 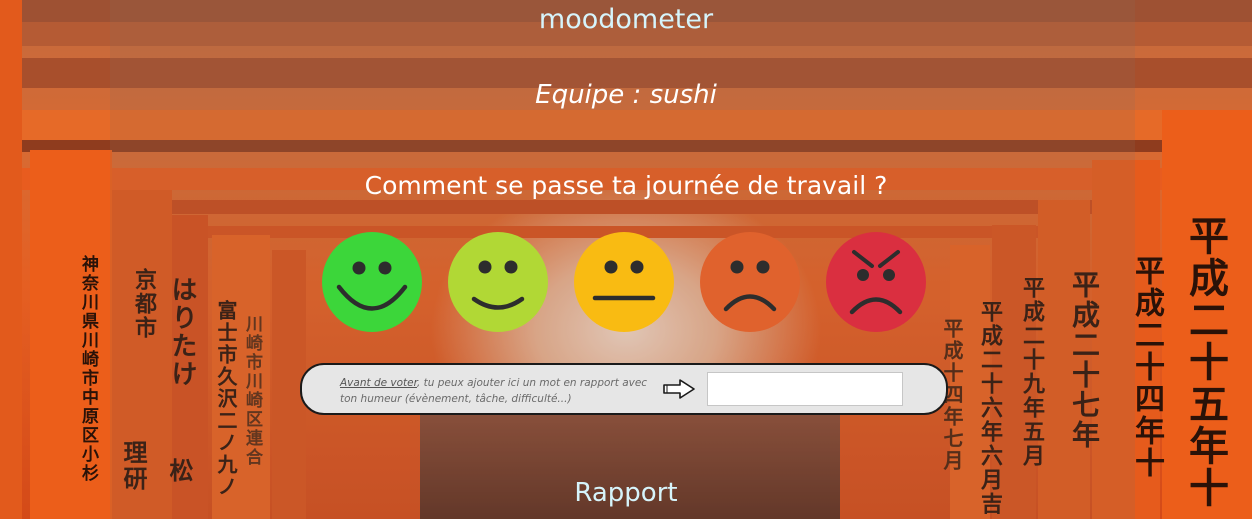 I want to click on before-vote-link: Avant de voter, so click(x=378, y=383).